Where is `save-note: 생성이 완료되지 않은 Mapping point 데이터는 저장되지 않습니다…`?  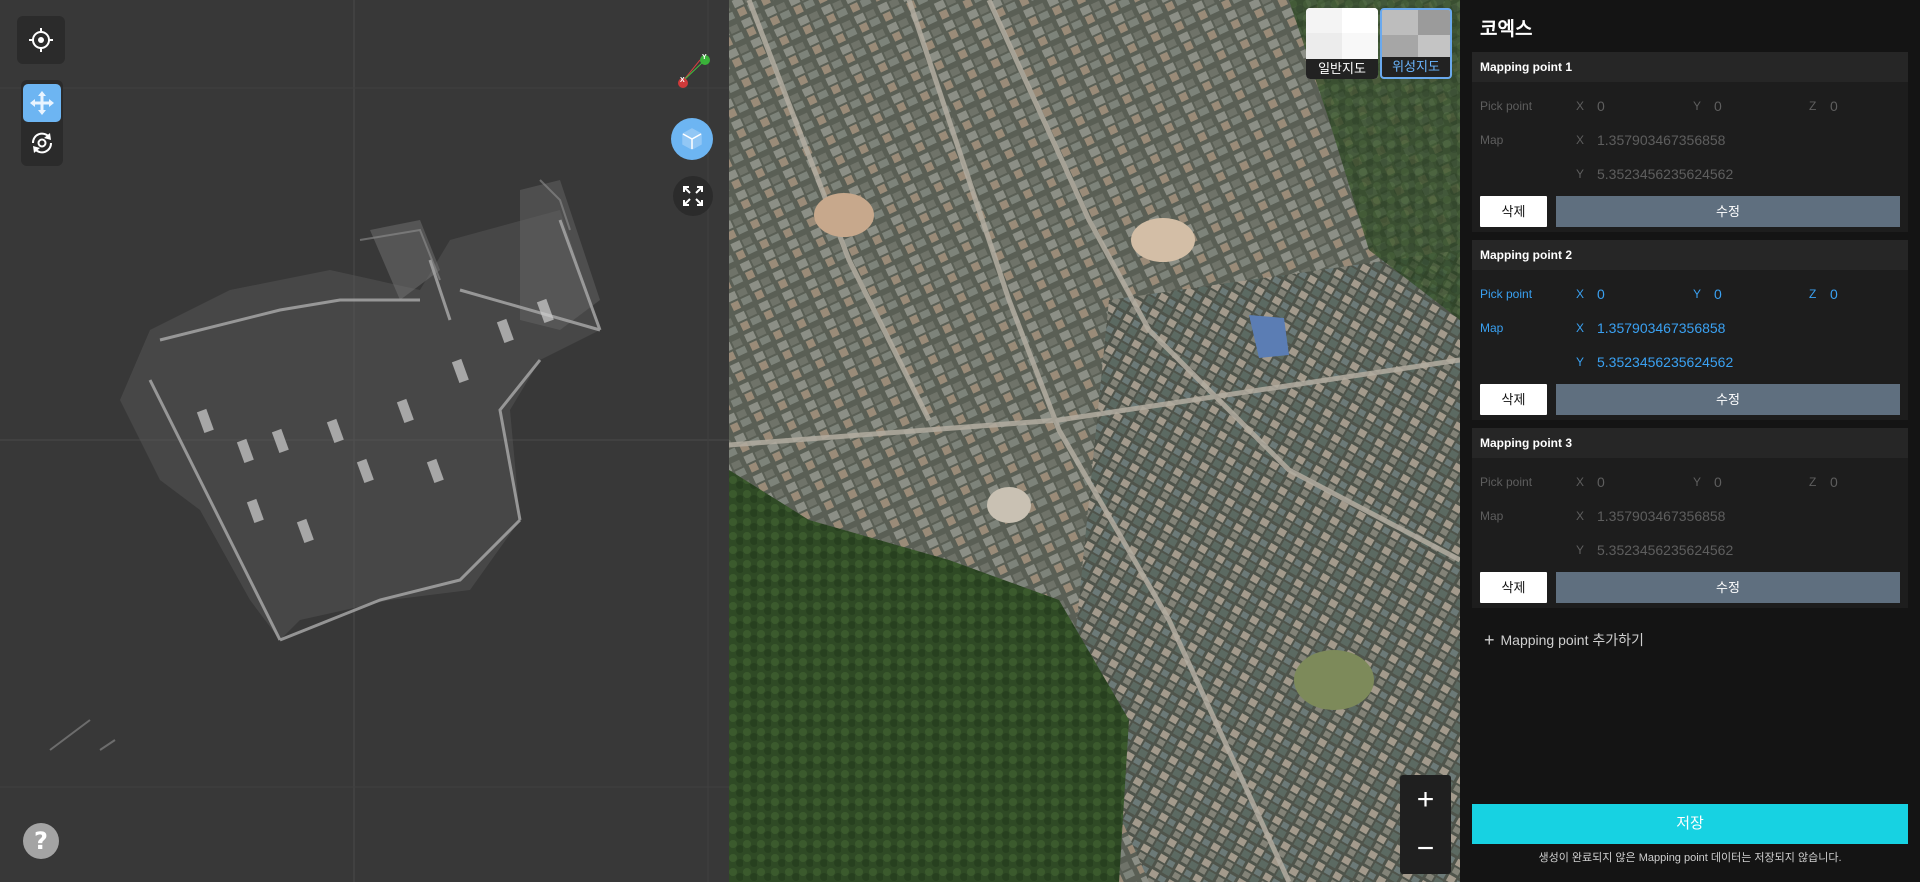
save-note: 생성이 완료되지 않은 Mapping point 데이터는 저장되지 않습니다… is located at coordinates (1690, 858).